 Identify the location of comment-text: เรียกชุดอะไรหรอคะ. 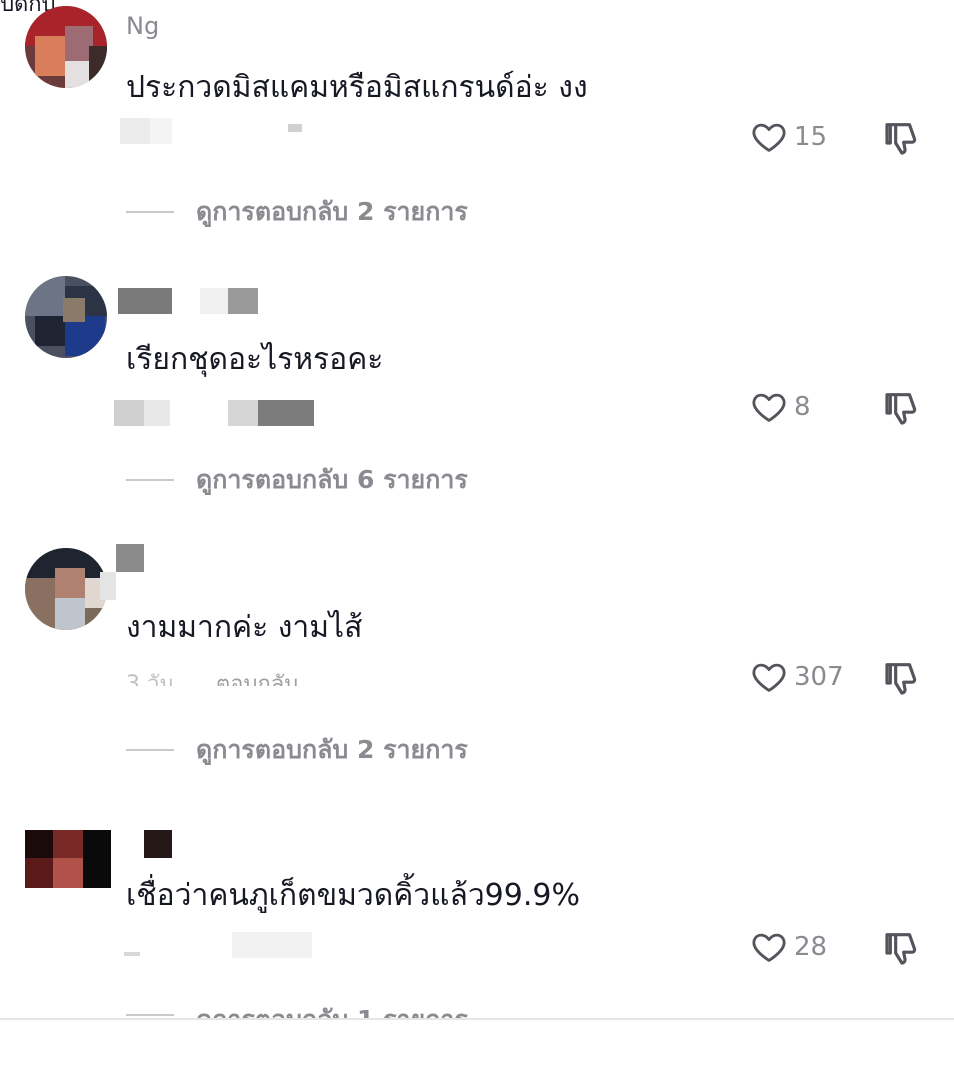
(255, 359).